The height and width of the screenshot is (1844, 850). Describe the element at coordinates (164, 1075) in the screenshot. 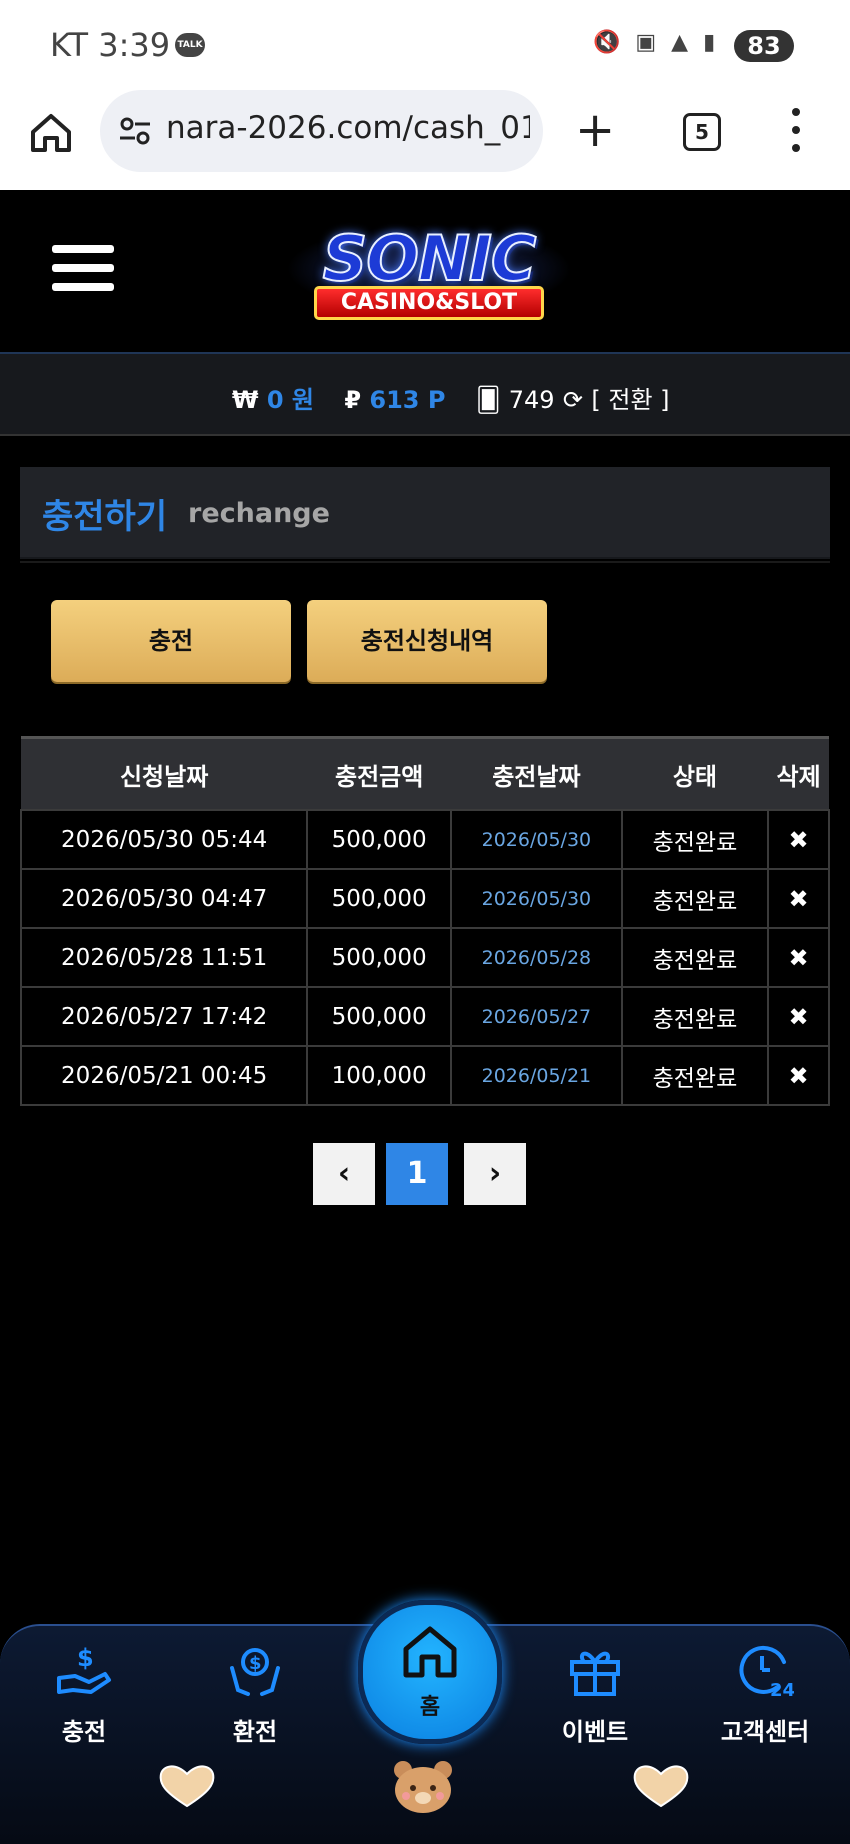

I see `requested-date: 2026/05/21 00:45` at that location.